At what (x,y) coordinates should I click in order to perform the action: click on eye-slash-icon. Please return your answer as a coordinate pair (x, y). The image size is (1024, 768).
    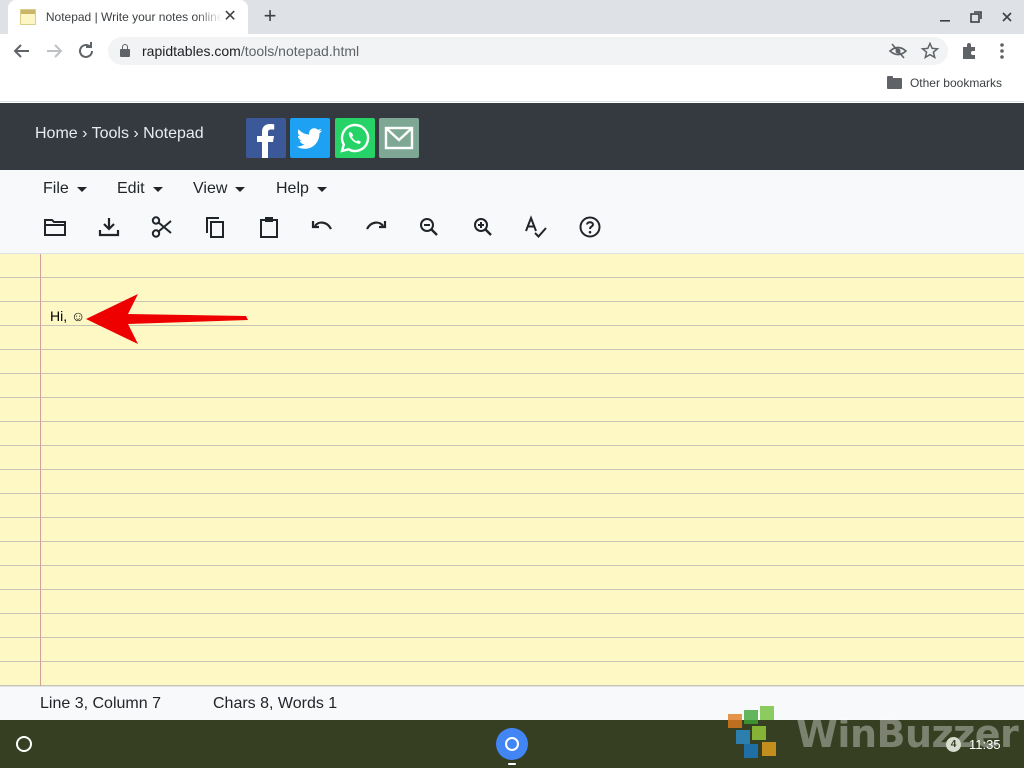
    Looking at the image, I should click on (898, 51).